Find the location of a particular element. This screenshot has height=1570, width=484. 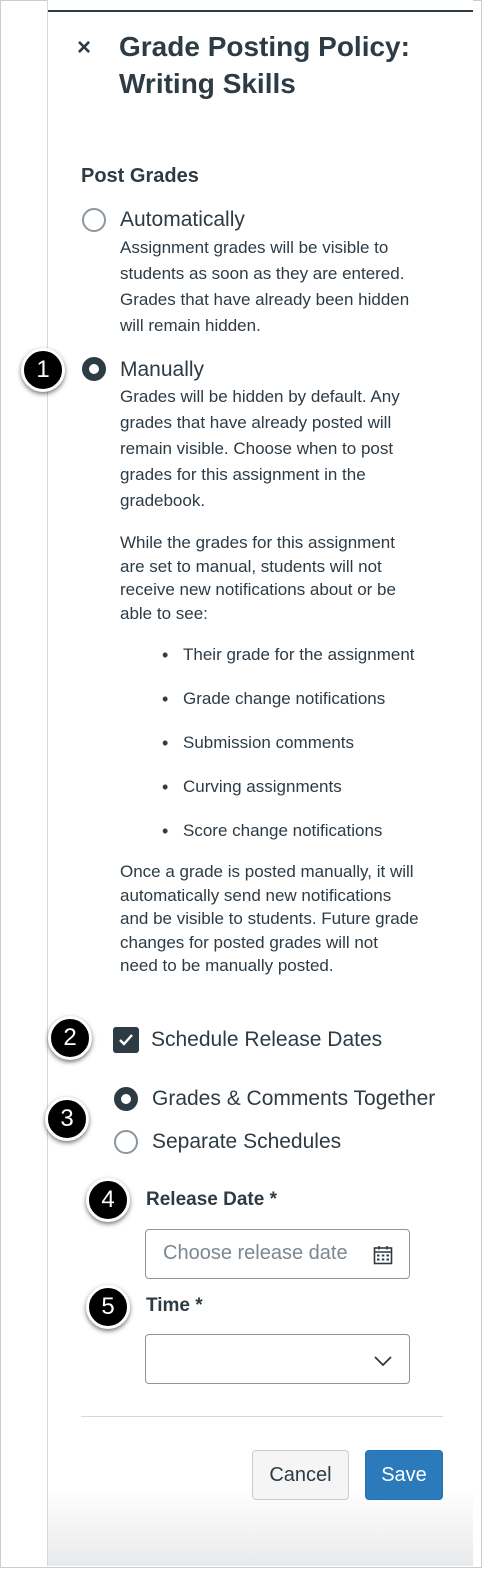

checkmark-icon is located at coordinates (126, 1040).